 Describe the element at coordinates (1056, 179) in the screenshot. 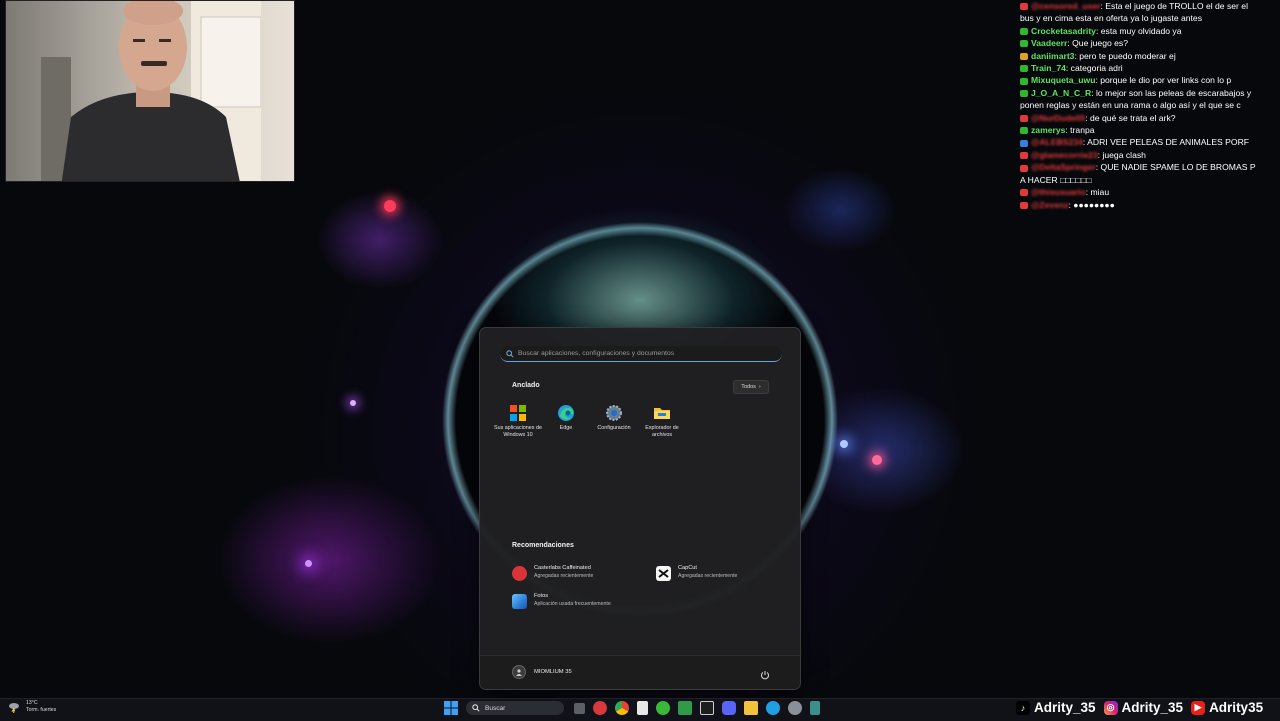

I see `chat-text: A HACER □□□□□□` at that location.